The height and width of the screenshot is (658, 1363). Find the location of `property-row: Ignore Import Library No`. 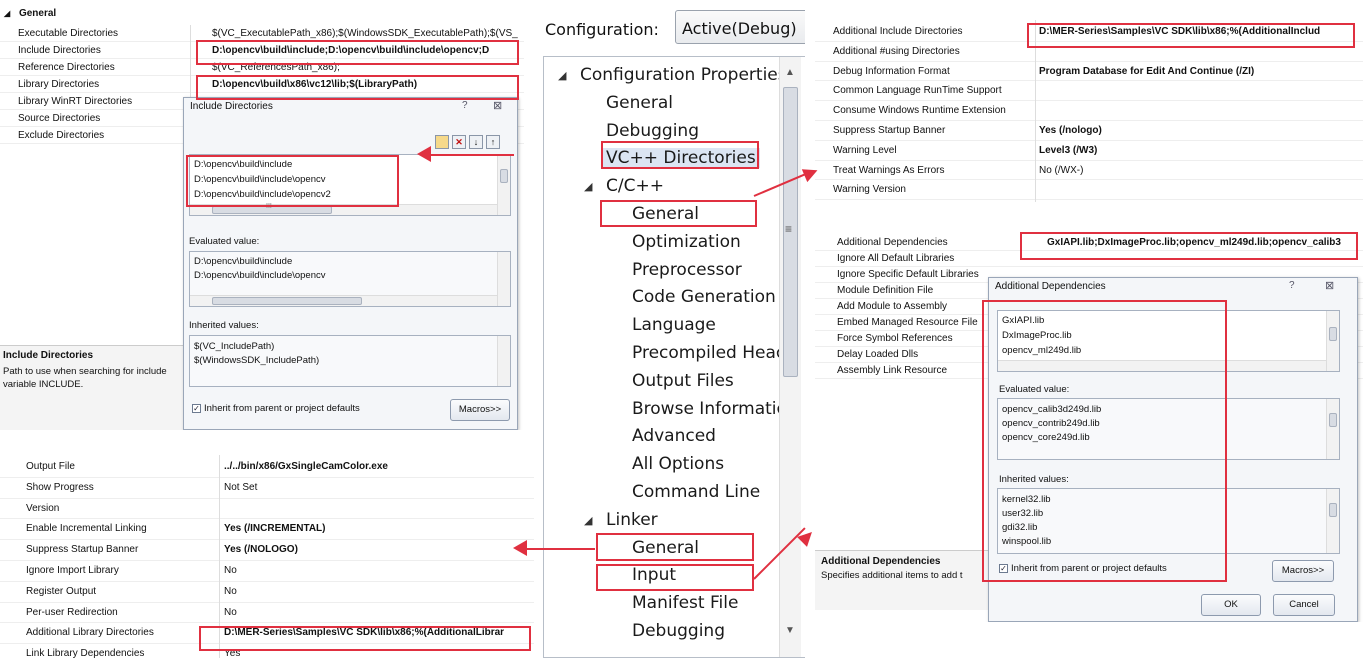

property-row: Ignore Import Library No is located at coordinates (267, 571).